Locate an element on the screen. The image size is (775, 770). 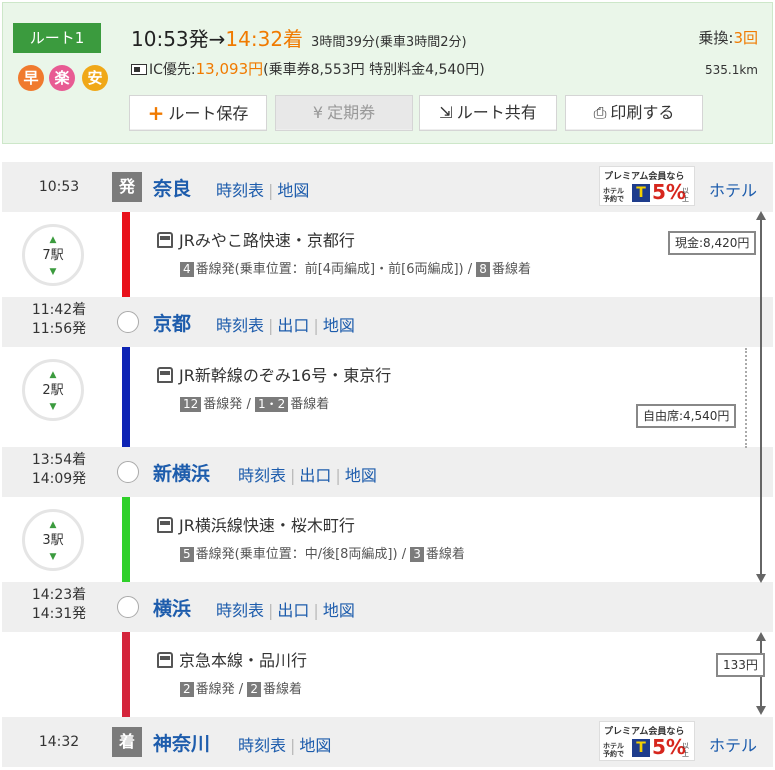
departure-time: 11:56発 is located at coordinates (59, 329).